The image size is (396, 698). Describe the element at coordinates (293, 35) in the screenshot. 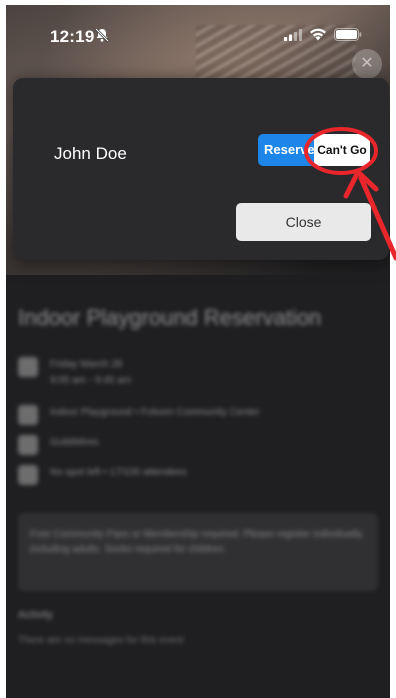

I see `cellular-signal-icon` at that location.